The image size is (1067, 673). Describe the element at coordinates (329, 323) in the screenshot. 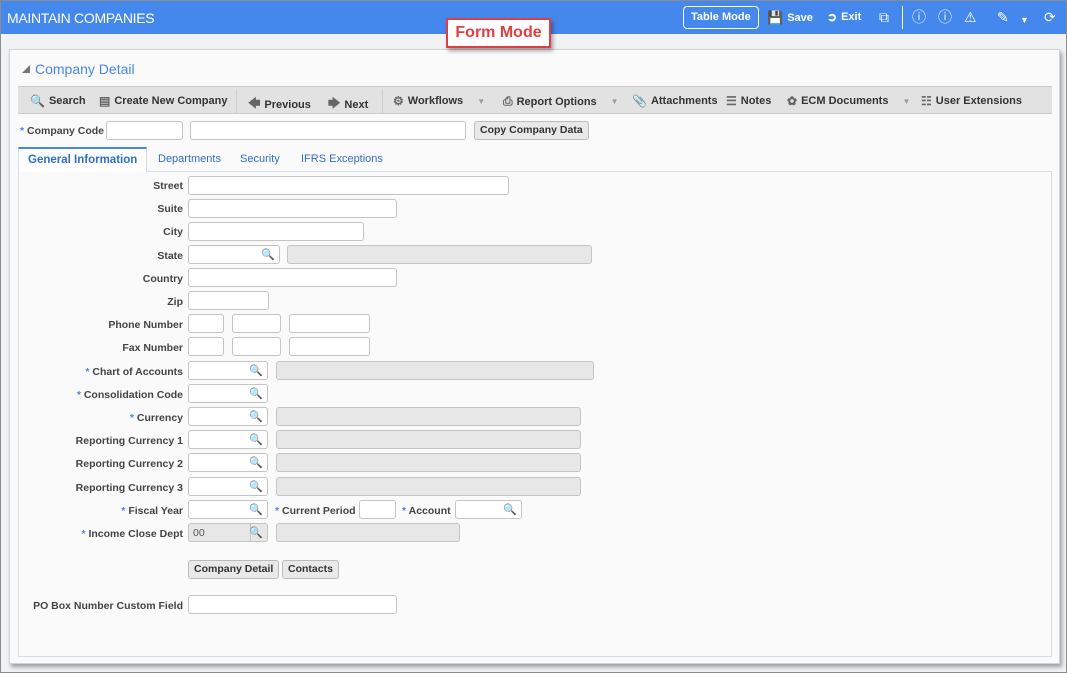

I see `phone-line-input` at that location.